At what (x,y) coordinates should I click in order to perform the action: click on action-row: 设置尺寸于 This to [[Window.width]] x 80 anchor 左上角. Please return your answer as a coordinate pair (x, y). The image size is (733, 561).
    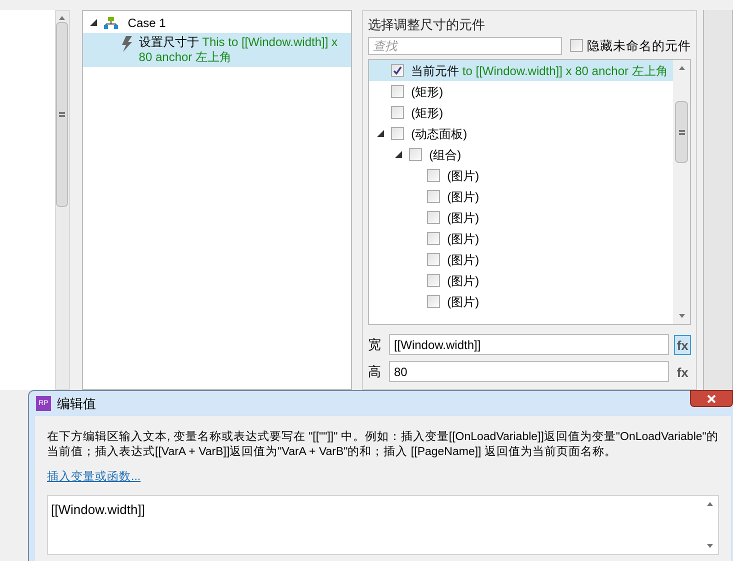
    Looking at the image, I should click on (217, 50).